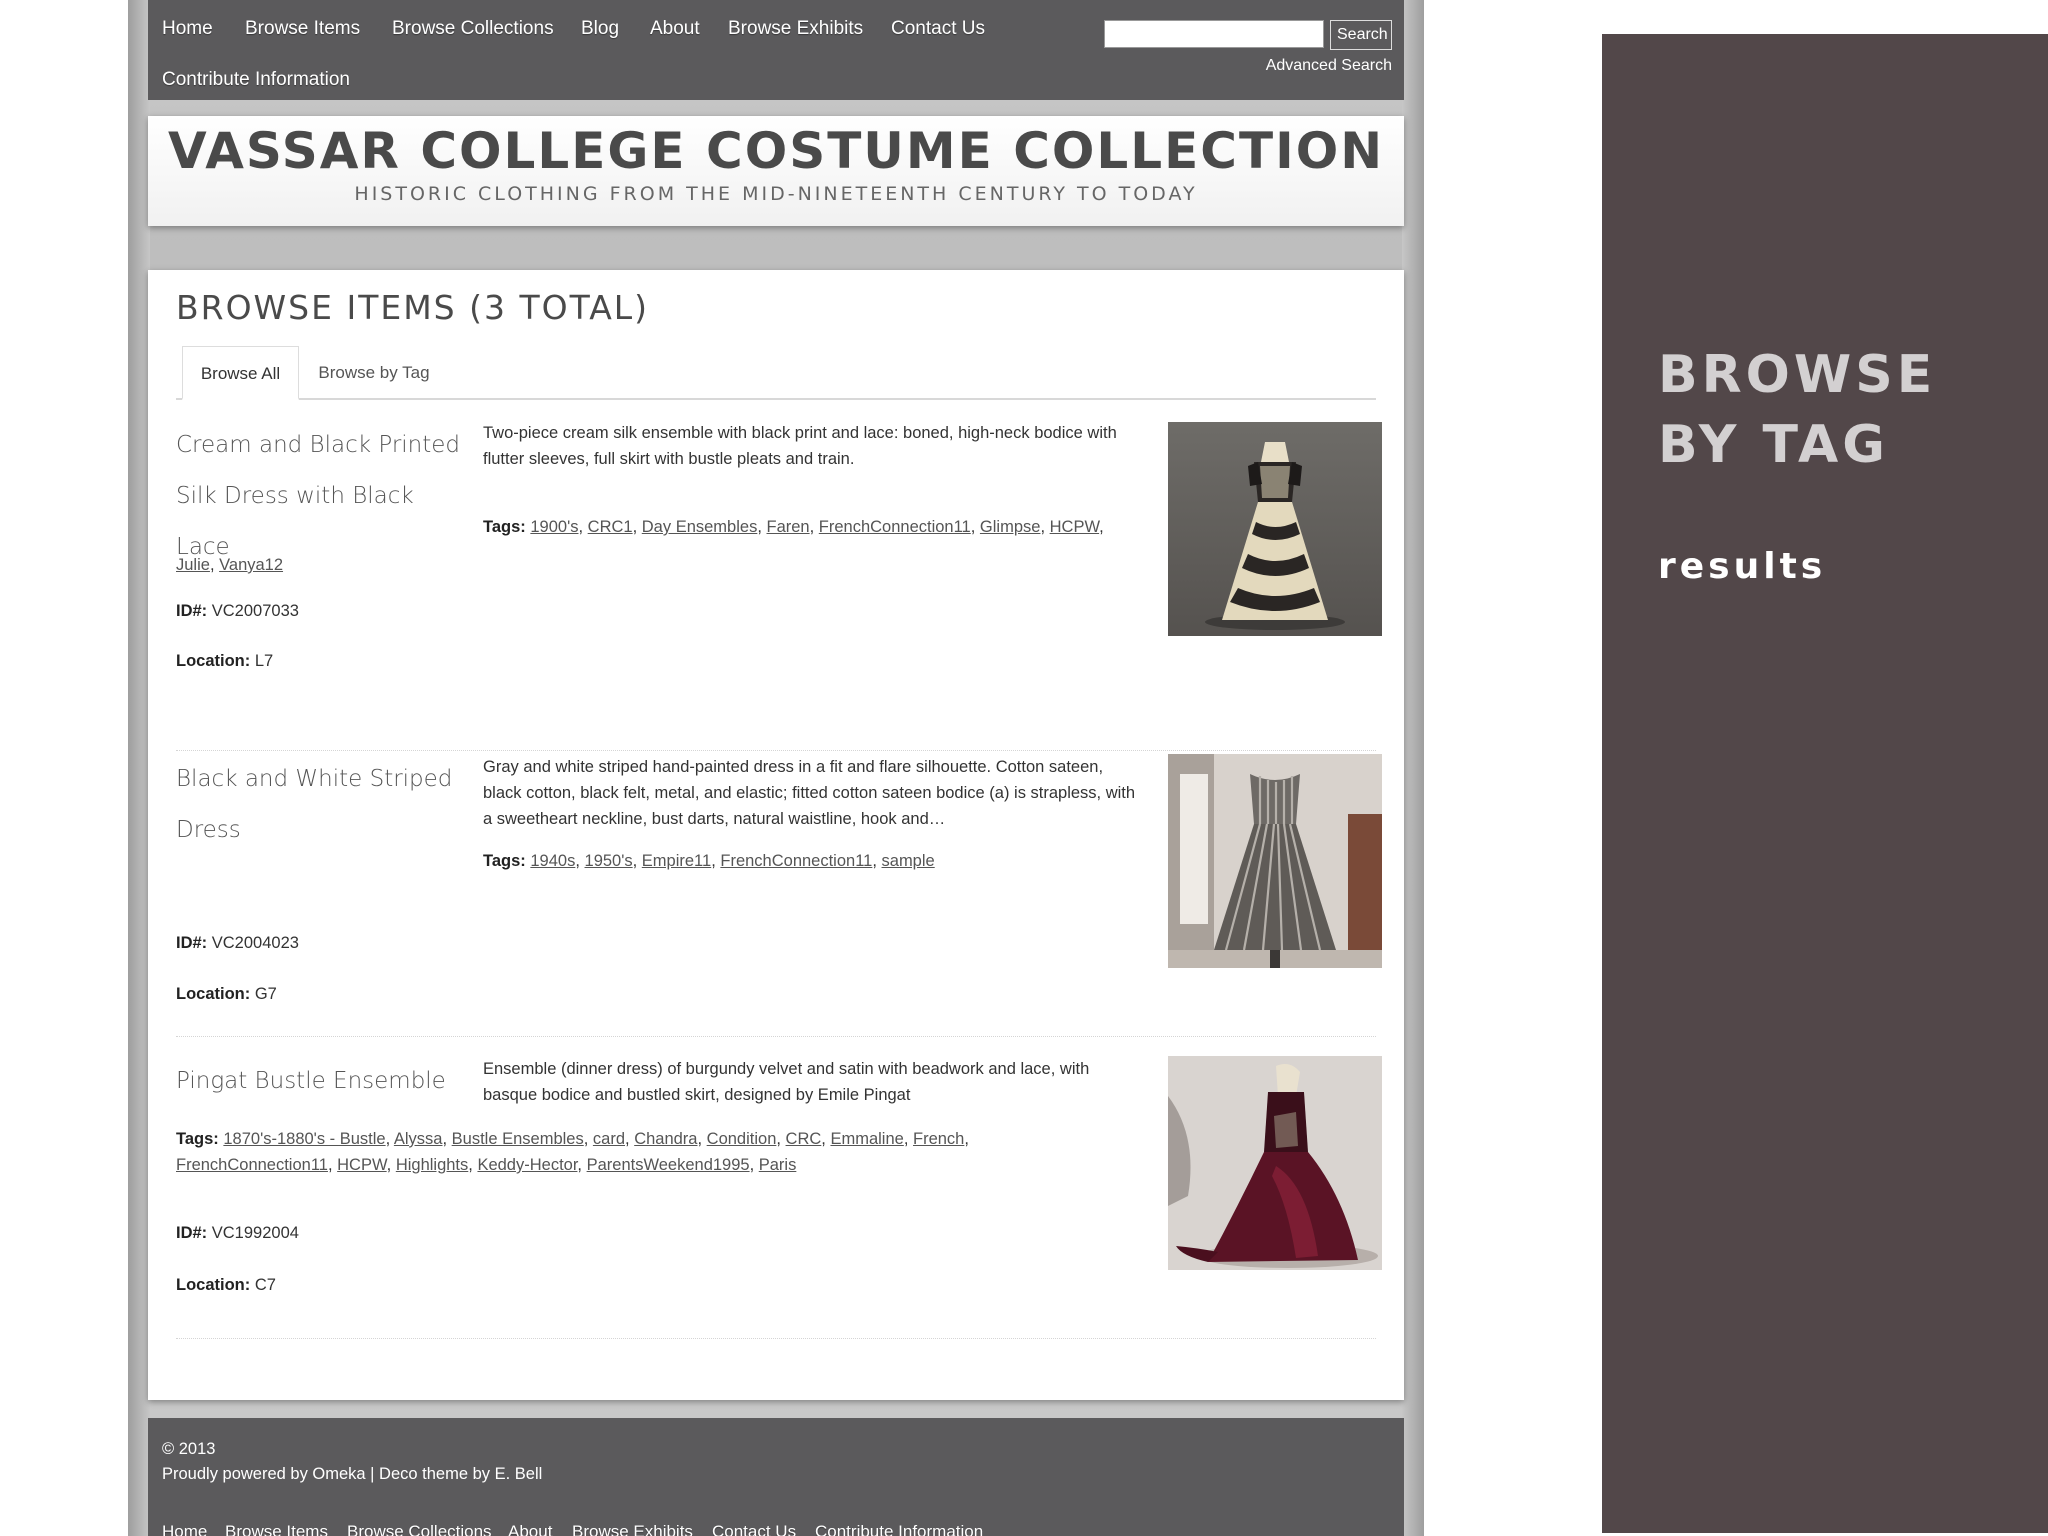  I want to click on footer-nav-browse-collections: Browse Collections, so click(419, 1529).